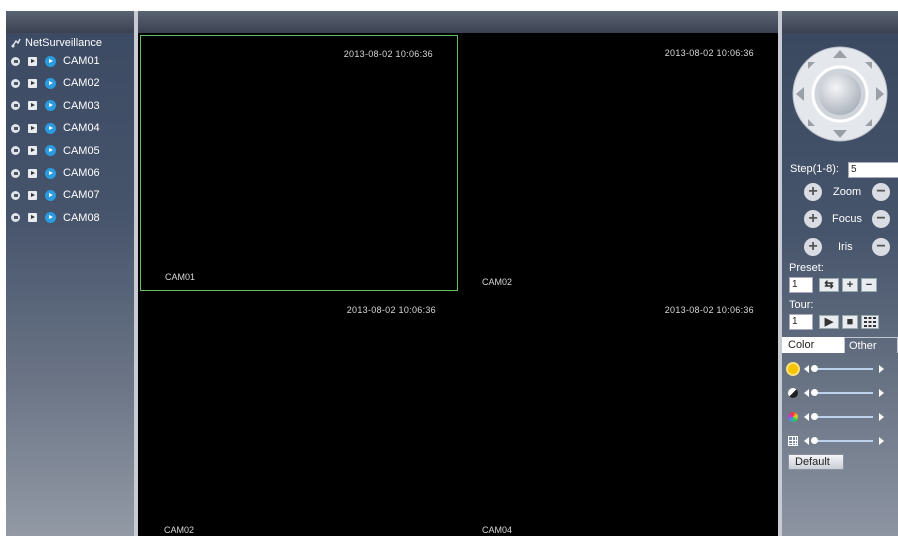 The height and width of the screenshot is (536, 898). I want to click on camera-label: CAM04, so click(81, 128).